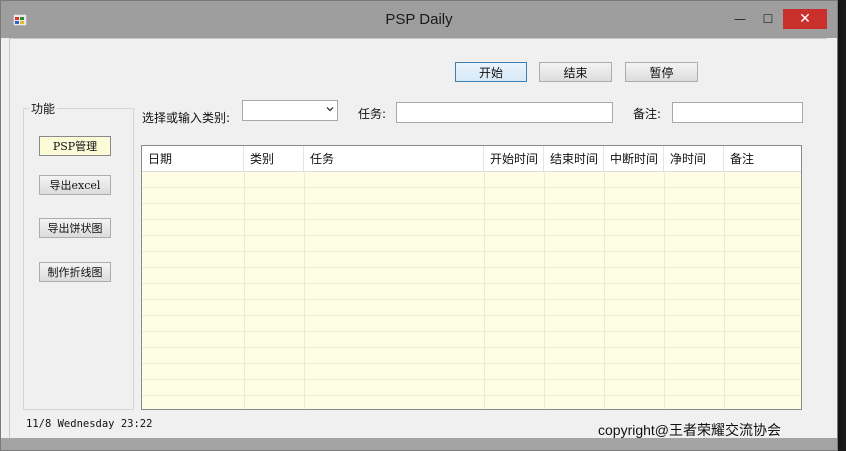 Image resolution: width=846 pixels, height=451 pixels. I want to click on close-icon: ✕, so click(805, 19).